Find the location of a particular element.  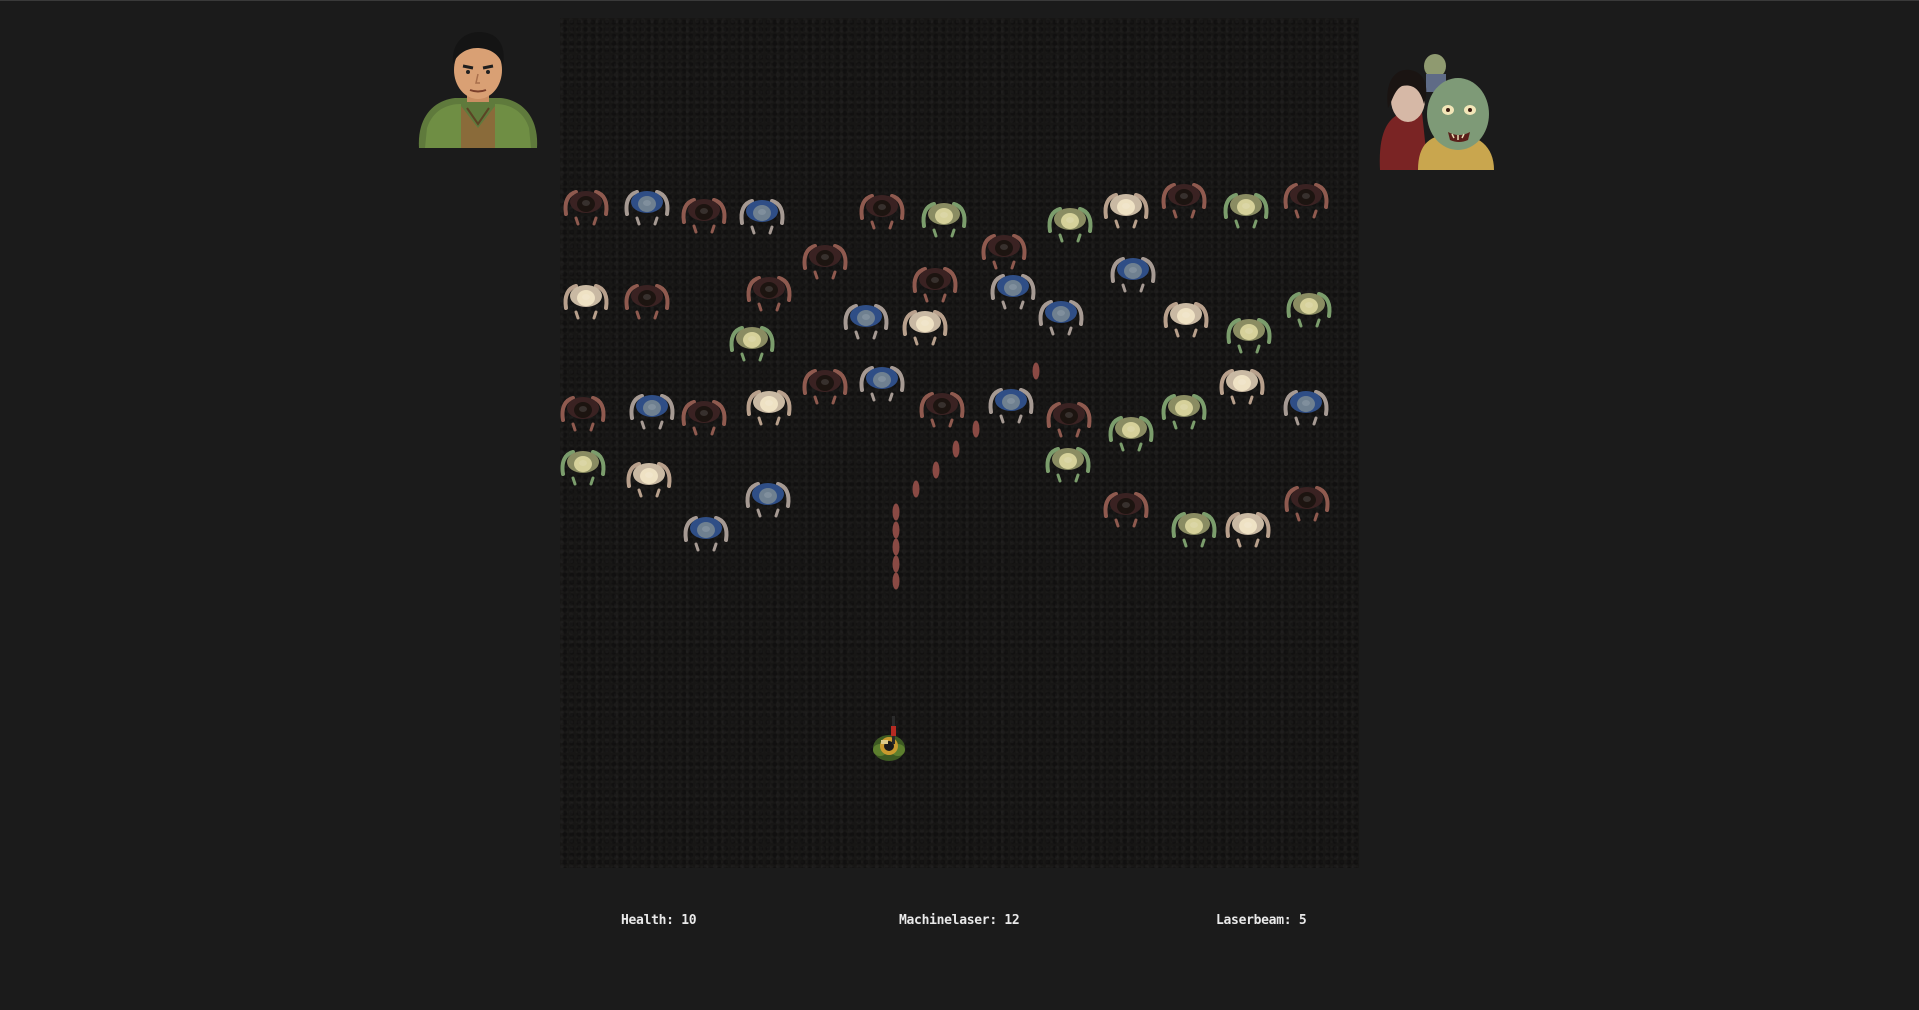

machinelaser-counter: Machinelaser12 is located at coordinates (959, 920).